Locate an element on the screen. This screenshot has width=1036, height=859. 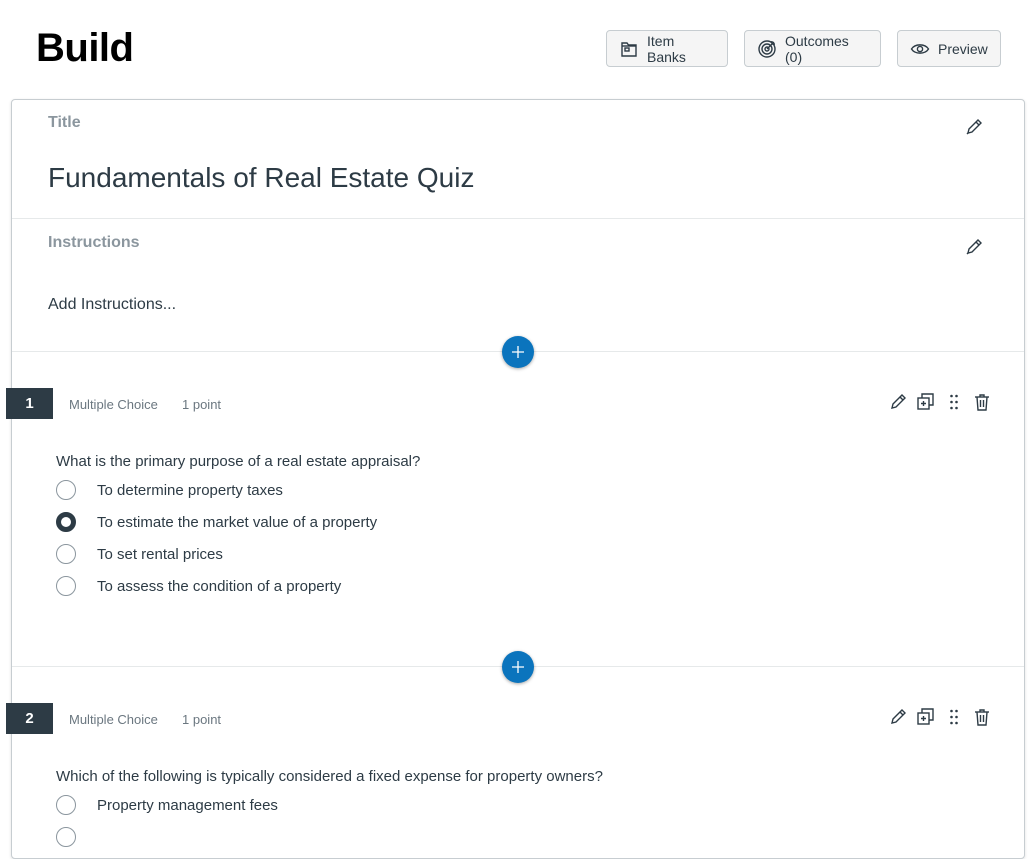
item-banks-label: Item Banks is located at coordinates (666, 48).